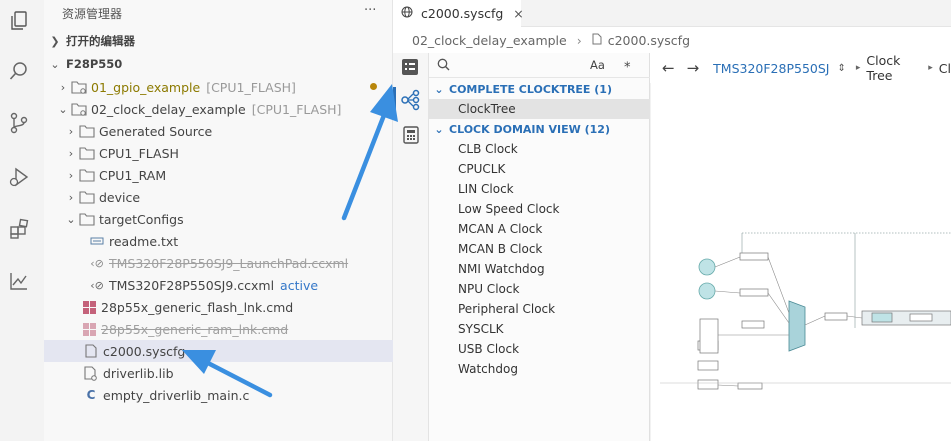  What do you see at coordinates (369, 152) in the screenshot?
I see `arrow-to-clock-tree-icon` at bounding box center [369, 152].